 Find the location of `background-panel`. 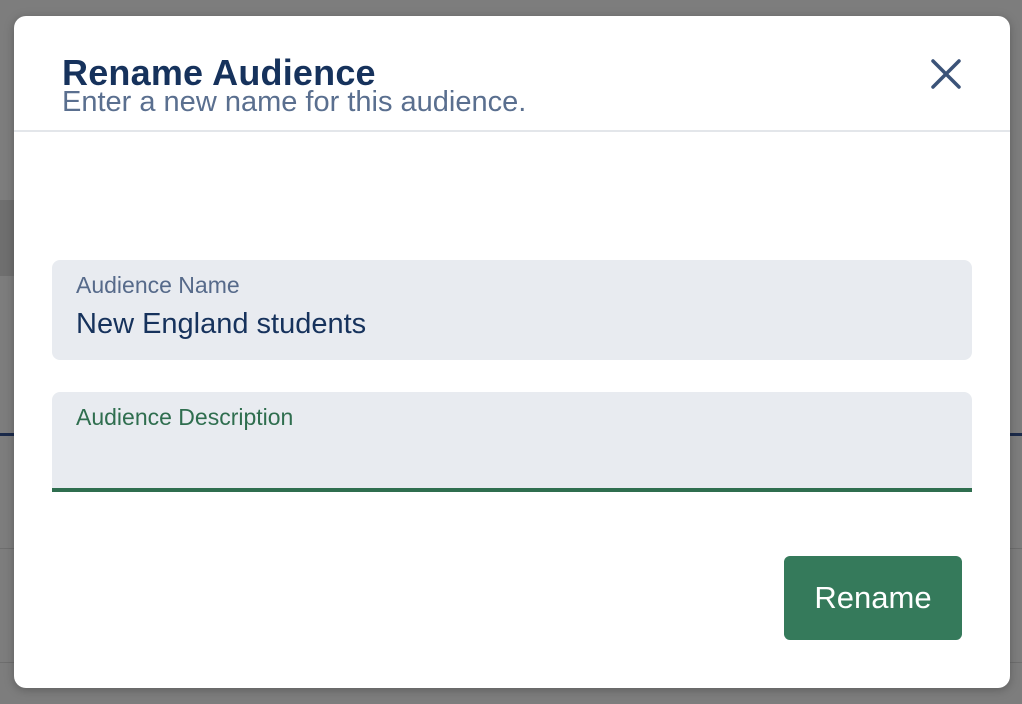

background-panel is located at coordinates (7, 238).